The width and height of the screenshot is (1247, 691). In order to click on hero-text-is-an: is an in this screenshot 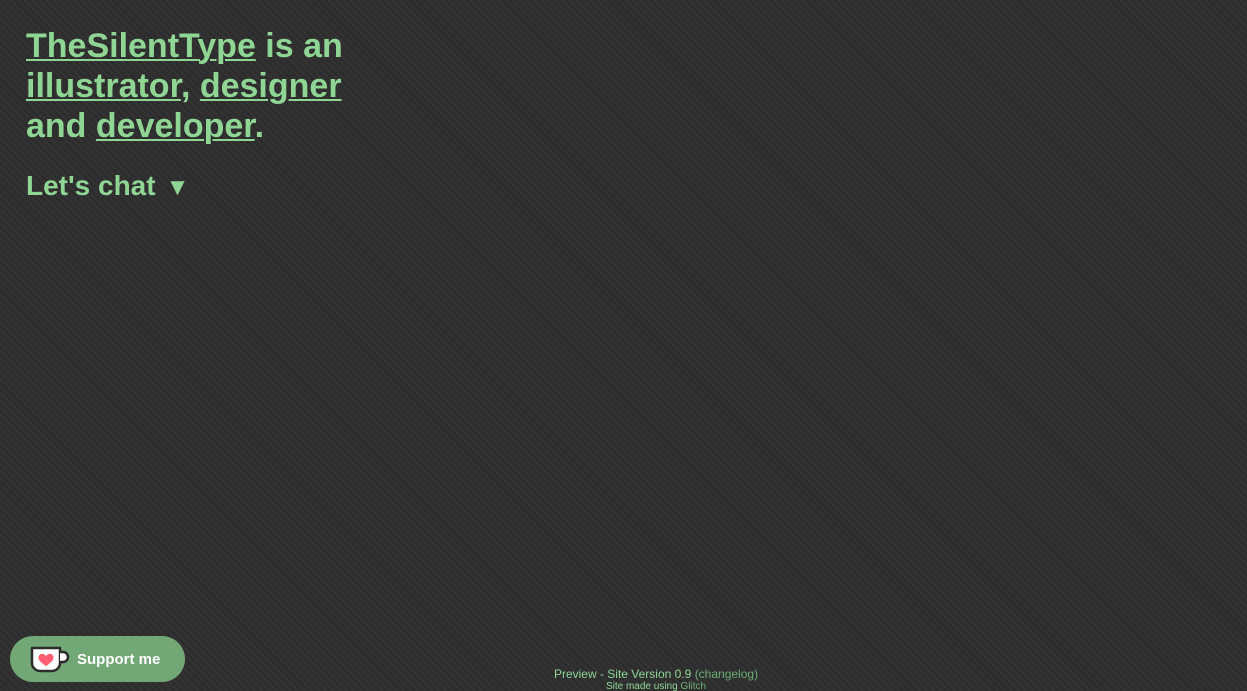, I will do `click(299, 46)`.